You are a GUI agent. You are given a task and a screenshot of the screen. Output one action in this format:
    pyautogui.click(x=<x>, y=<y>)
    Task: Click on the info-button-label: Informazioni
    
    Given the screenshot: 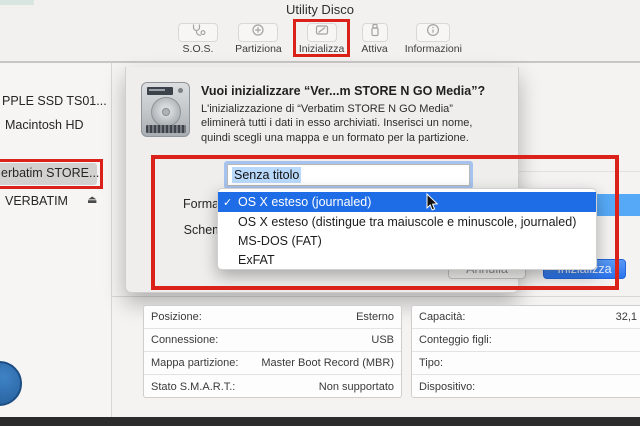 What is the action you would take?
    pyautogui.click(x=433, y=49)
    